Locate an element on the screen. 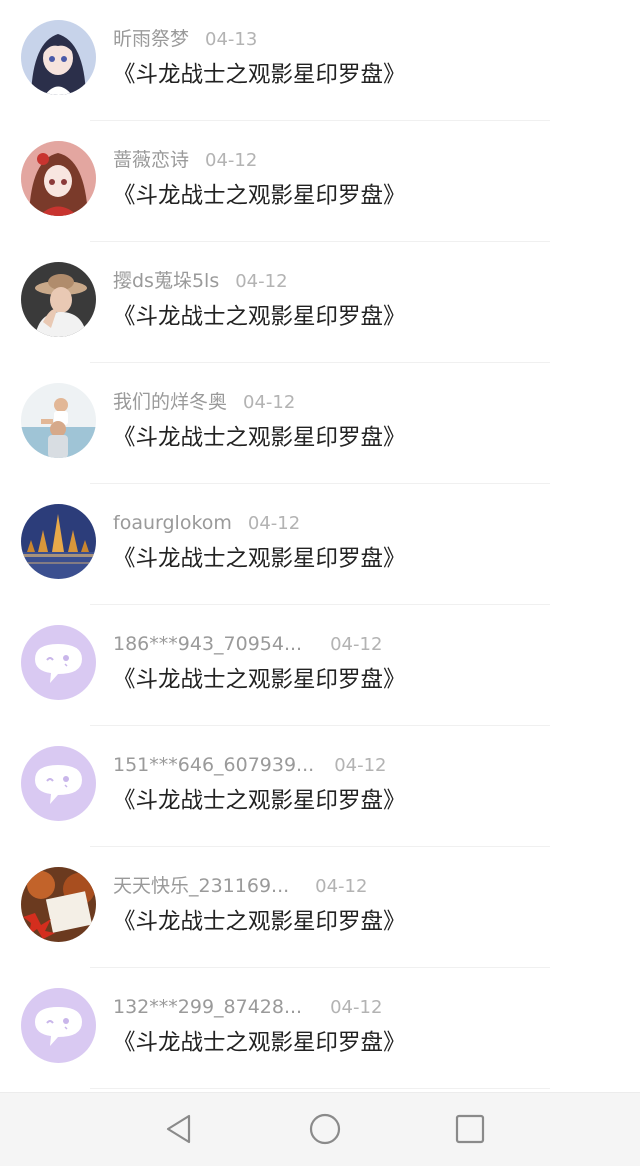 The height and width of the screenshot is (1166, 640). list-item: 186***943_70954... 04-12 《斗龙战士之观影星印罗盘》 is located at coordinates (320, 665).